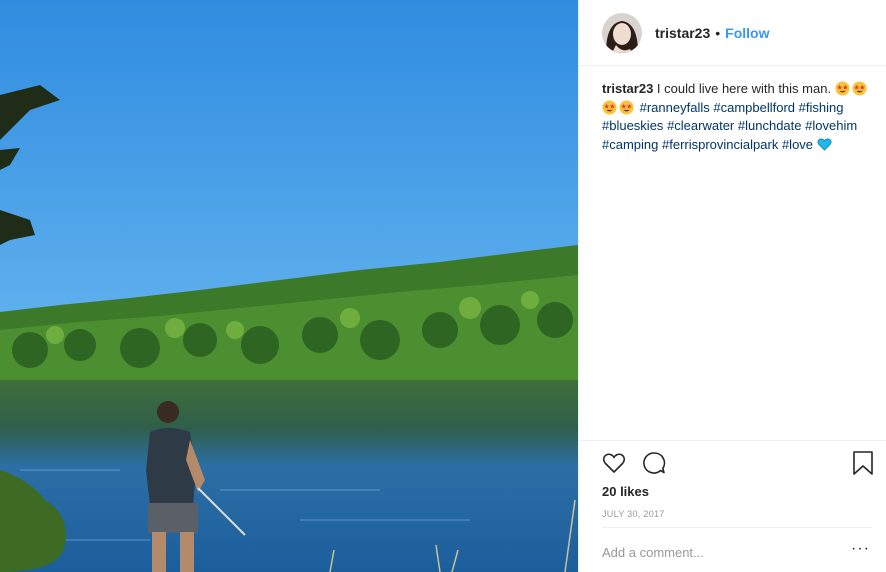 This screenshot has width=886, height=572. Describe the element at coordinates (821, 107) in the screenshot. I see `hashtag: #fishing` at that location.